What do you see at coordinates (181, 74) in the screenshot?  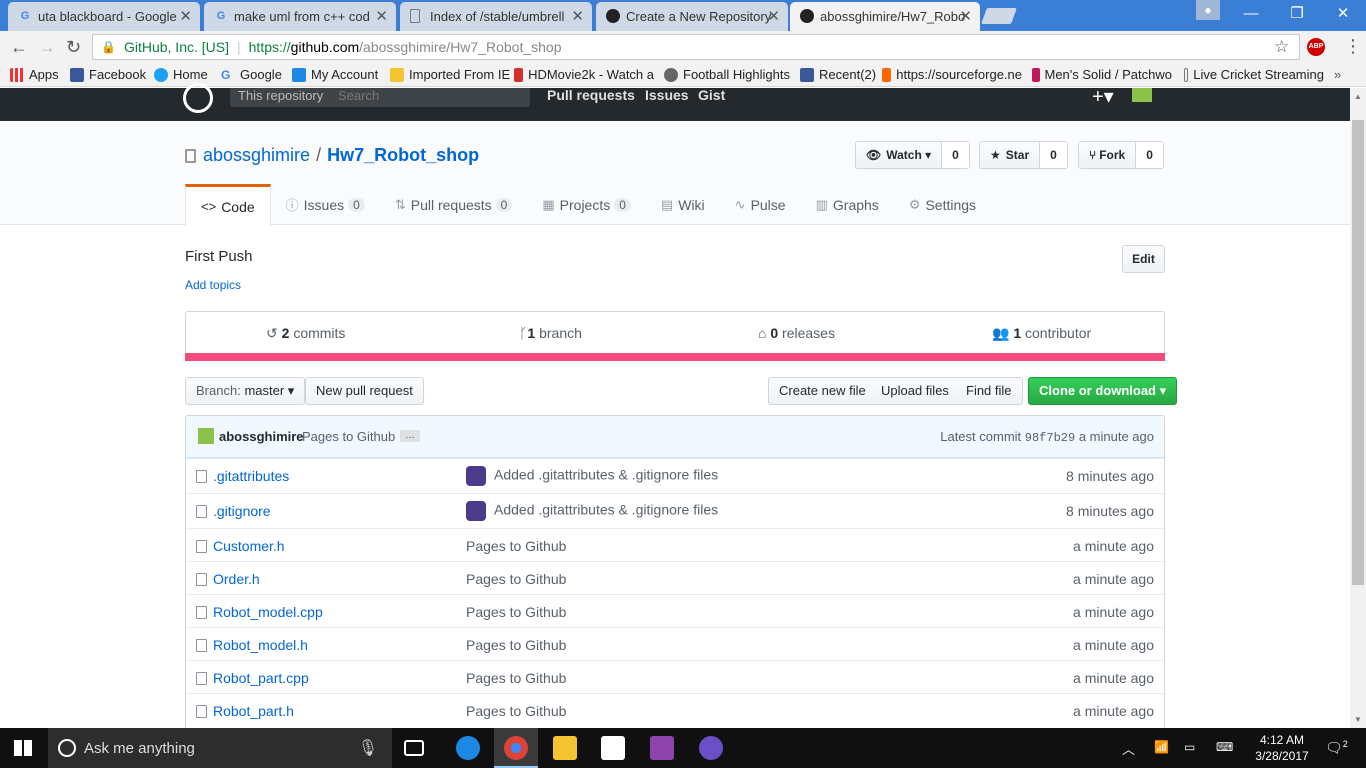 I see `bookmark-home: Home` at bounding box center [181, 74].